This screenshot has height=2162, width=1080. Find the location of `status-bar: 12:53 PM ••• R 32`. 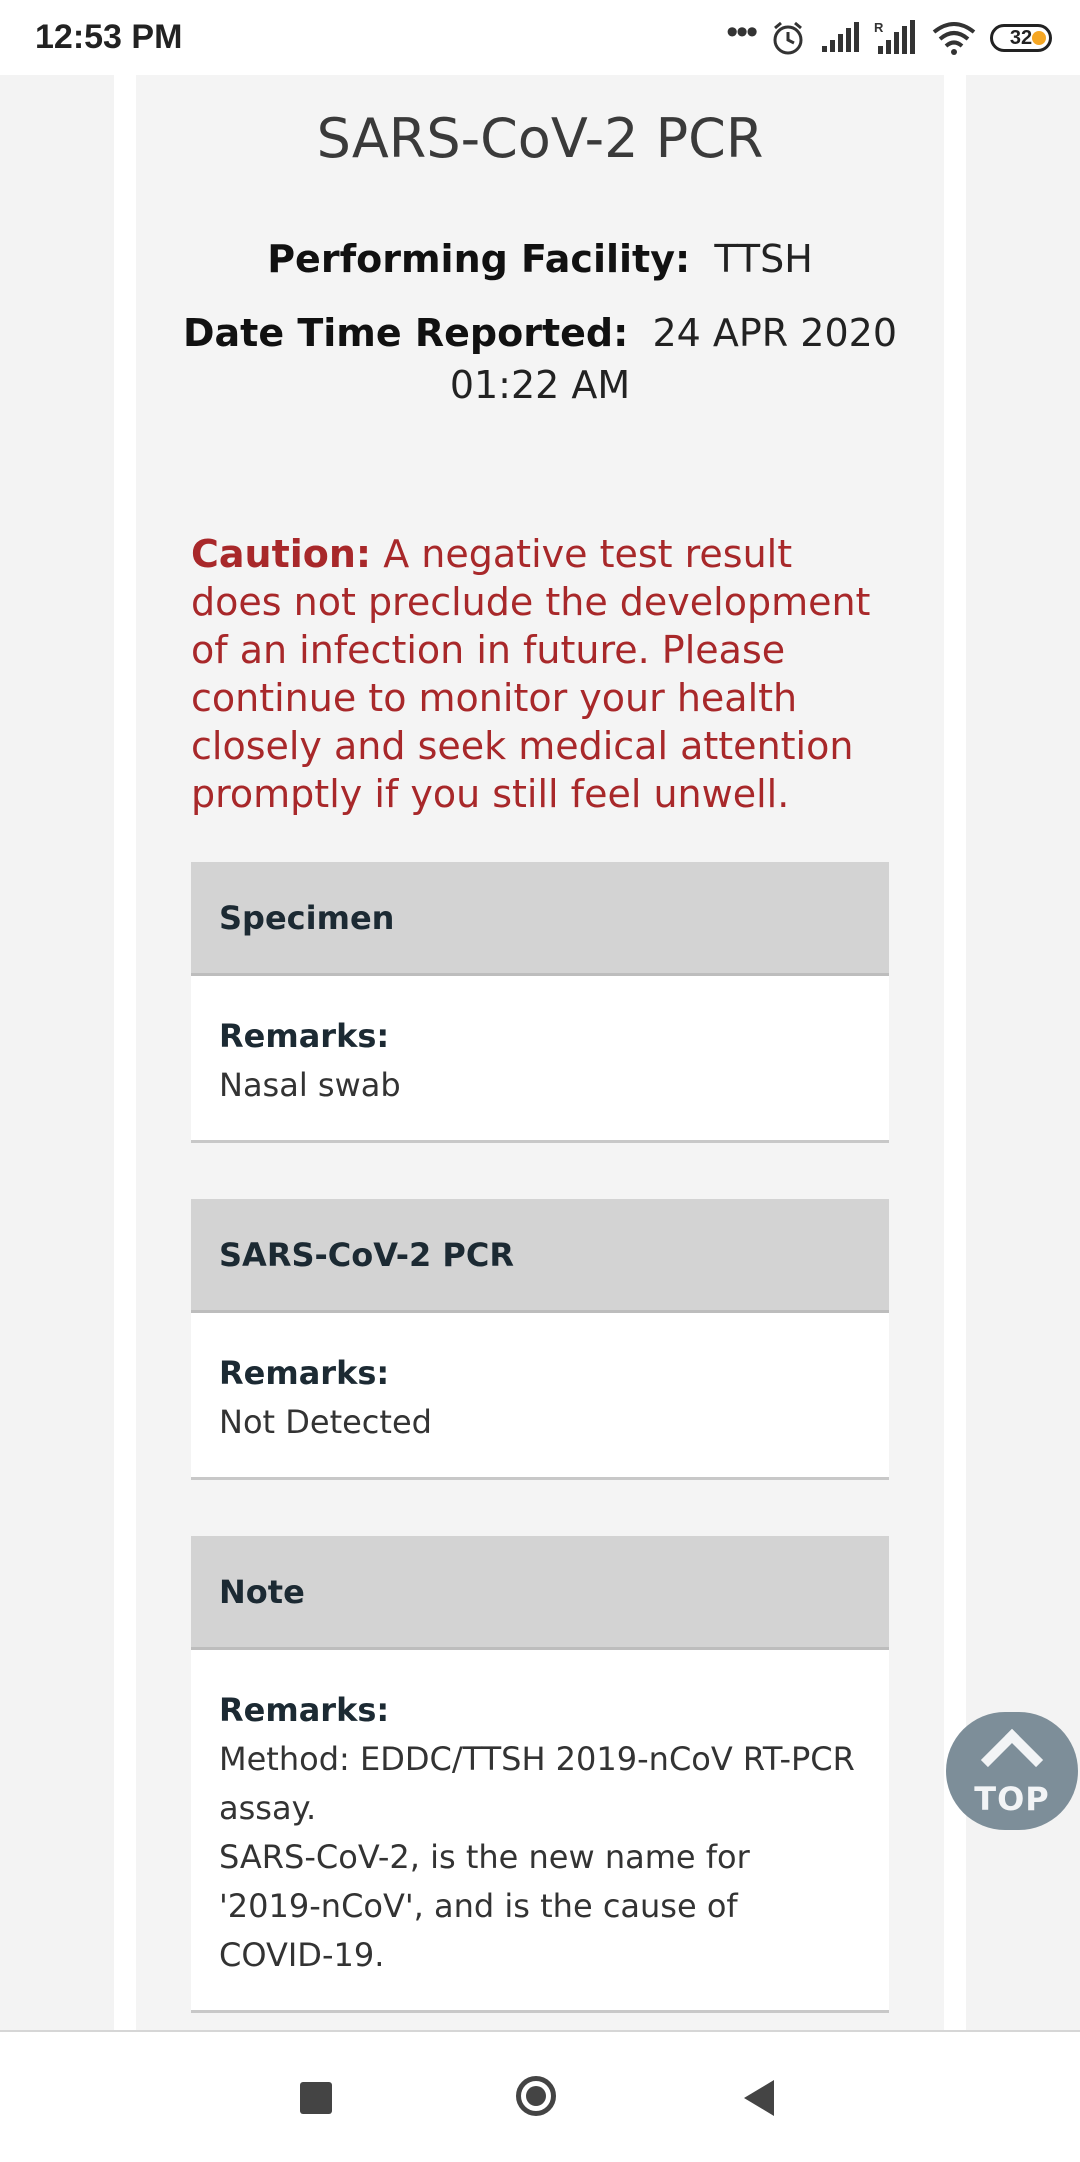

status-bar: 12:53 PM ••• R 32 is located at coordinates (540, 37).